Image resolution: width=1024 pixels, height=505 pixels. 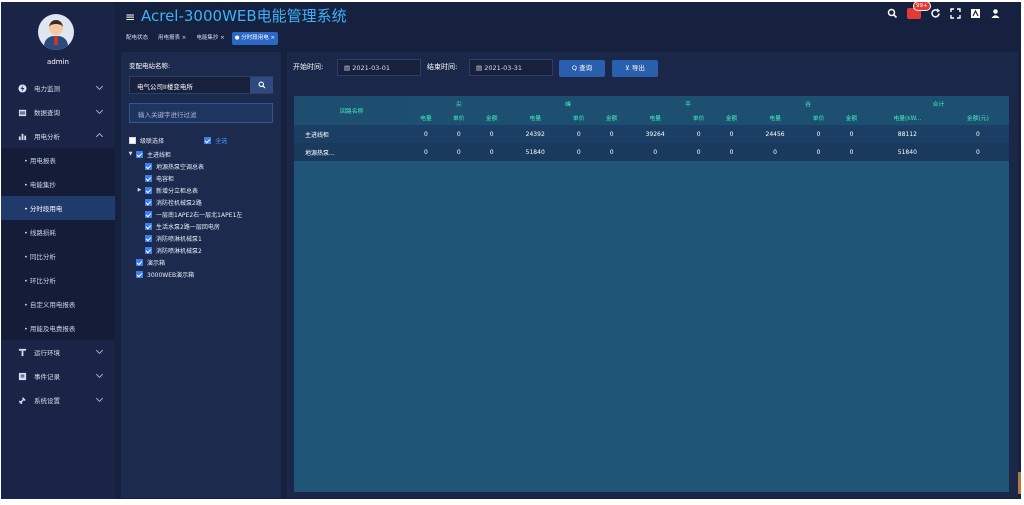 What do you see at coordinates (255, 38) in the screenshot?
I see `tab-time-of-use: ● 分时段用电 ×` at bounding box center [255, 38].